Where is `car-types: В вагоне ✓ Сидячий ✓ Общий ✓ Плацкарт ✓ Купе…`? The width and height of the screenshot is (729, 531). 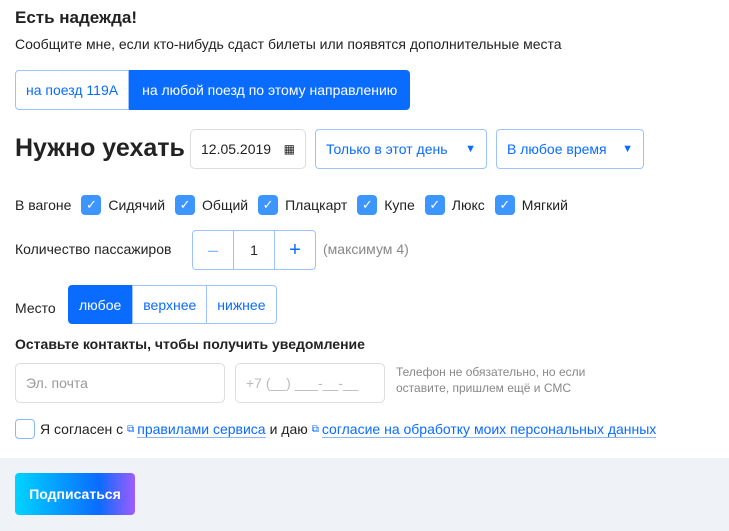 car-types: В вагоне ✓ Сидячий ✓ Общий ✓ Плацкарт ✓ Купе… is located at coordinates (296, 205).